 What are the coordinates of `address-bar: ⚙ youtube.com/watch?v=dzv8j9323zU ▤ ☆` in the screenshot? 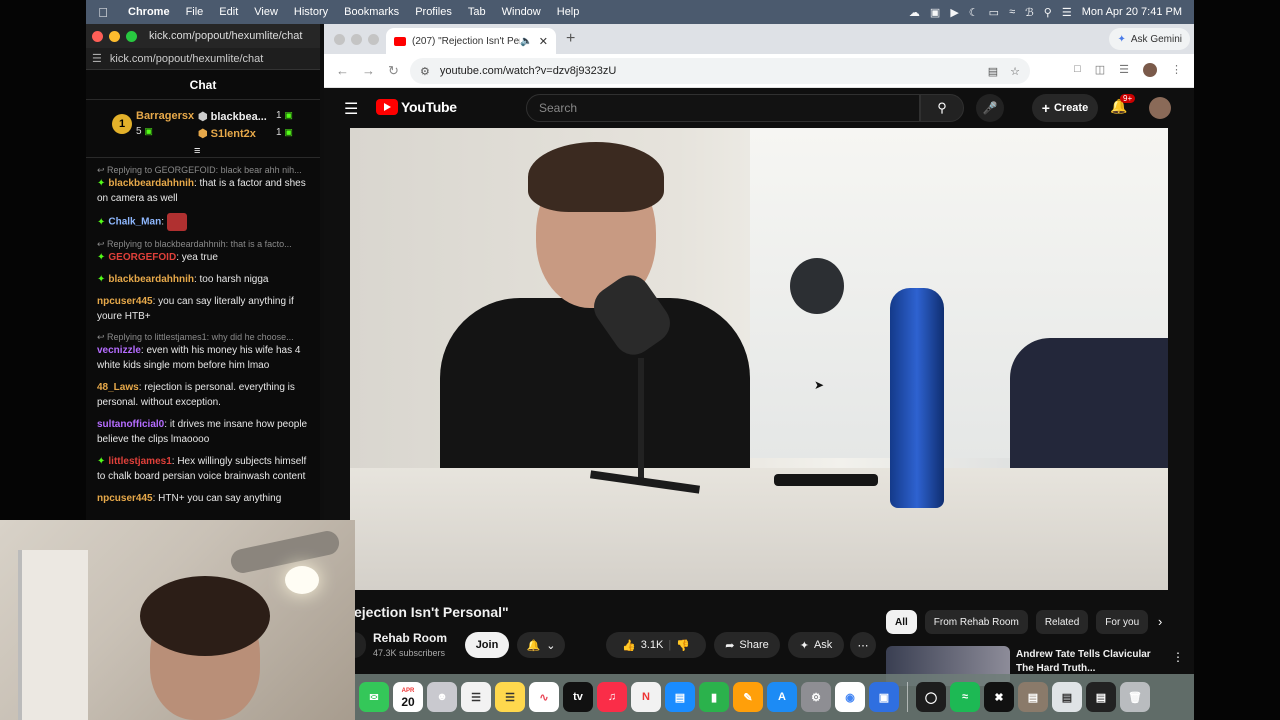 It's located at (720, 71).